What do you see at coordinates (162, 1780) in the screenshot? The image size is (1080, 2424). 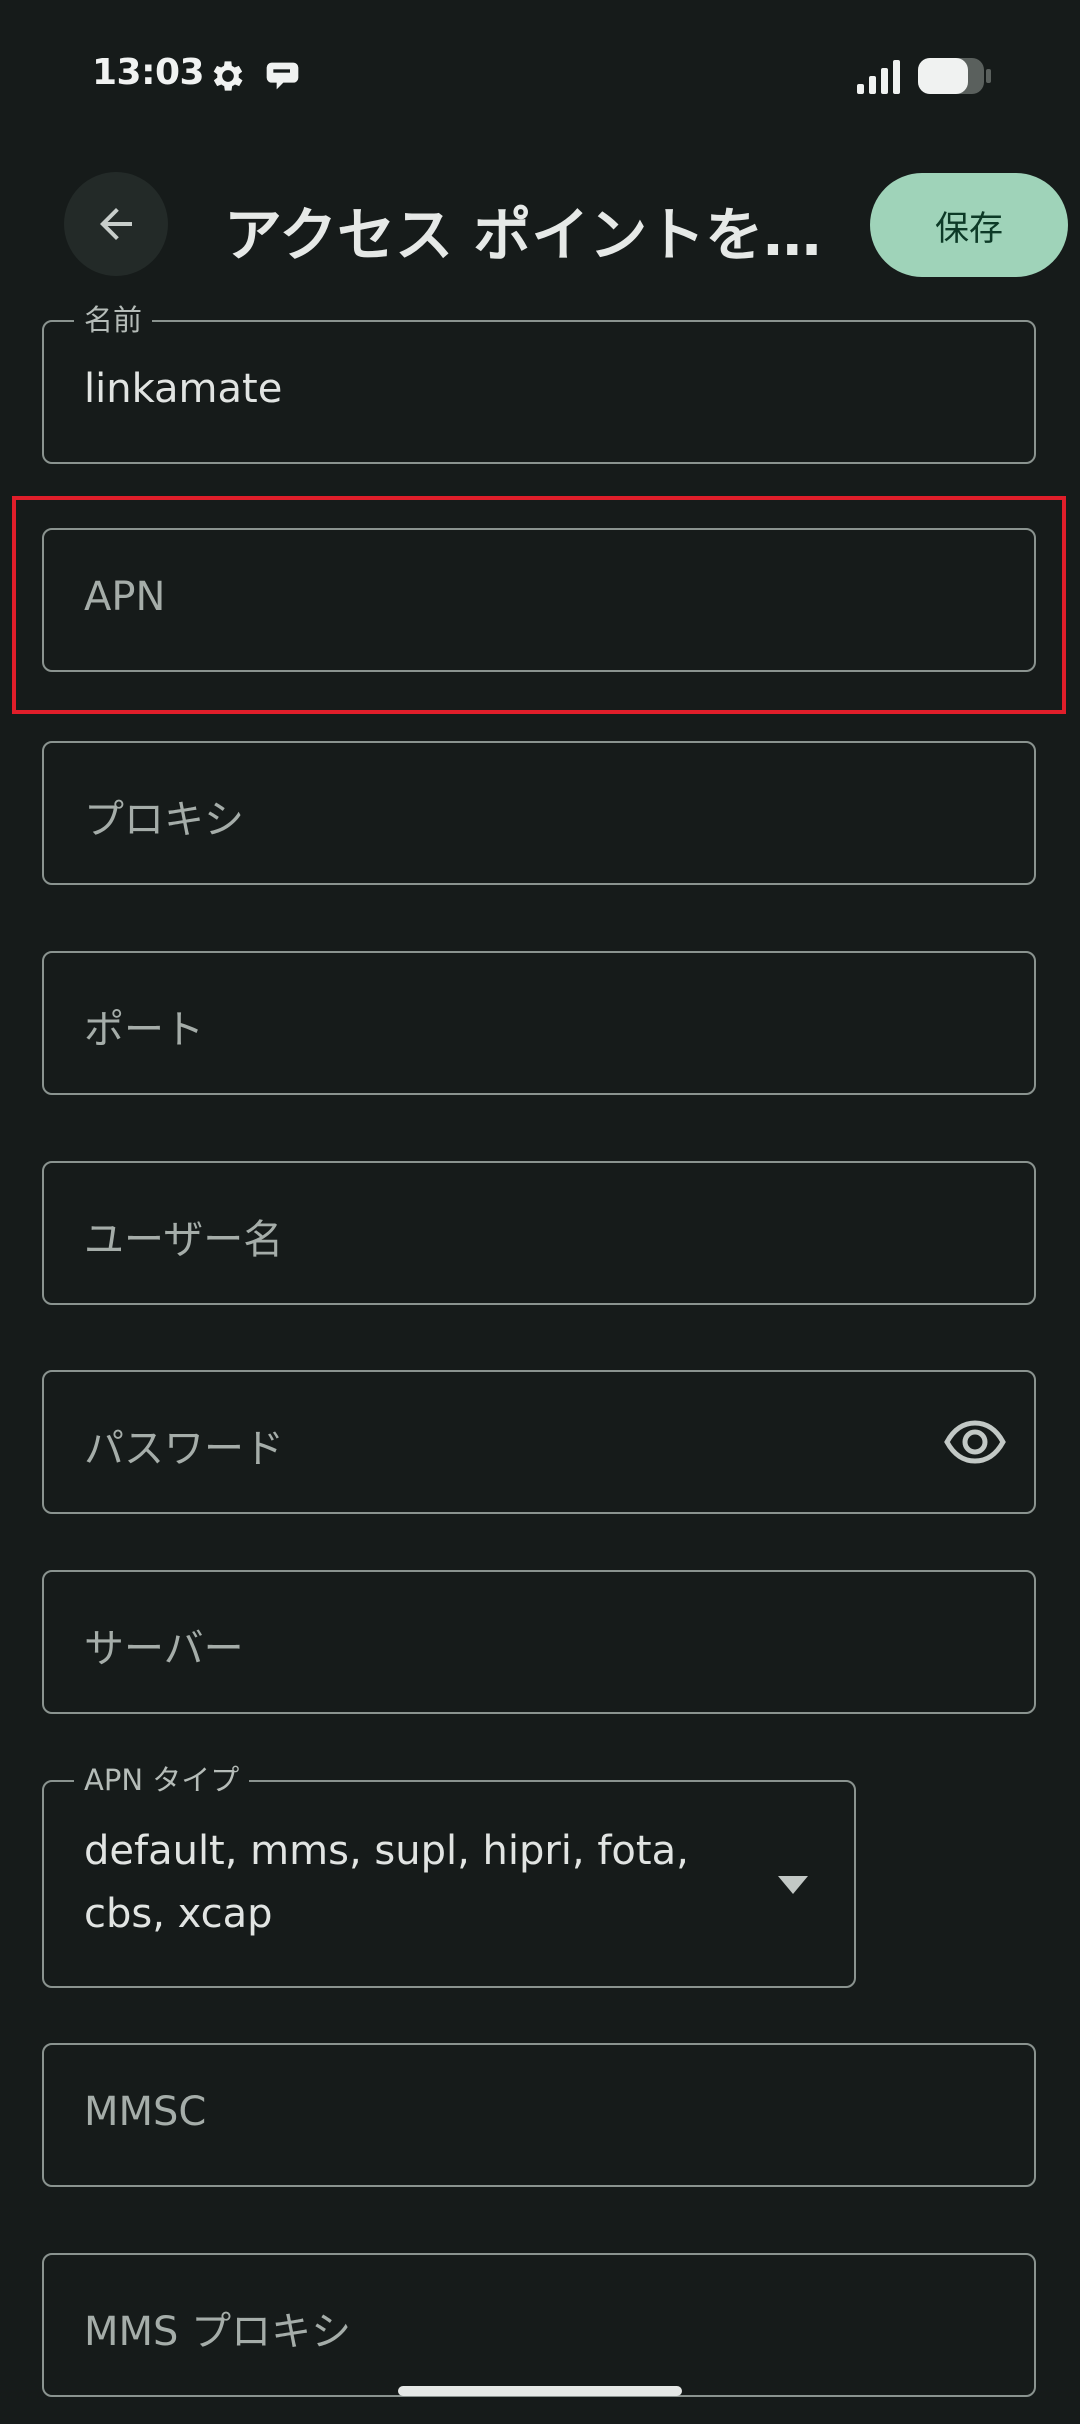 I see `apn-type-label: APN タイプ` at bounding box center [162, 1780].